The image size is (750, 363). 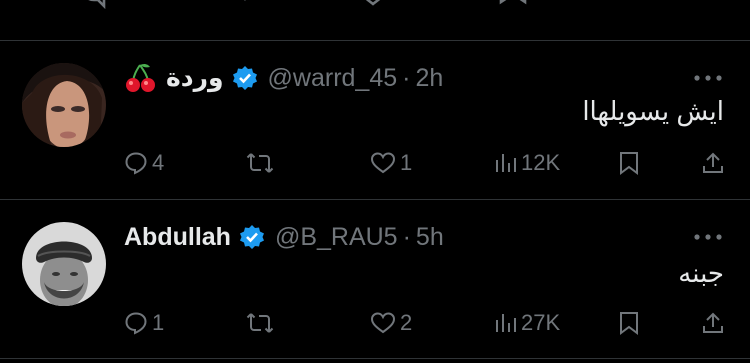 What do you see at coordinates (430, 237) in the screenshot?
I see `timestamp: 5h` at bounding box center [430, 237].